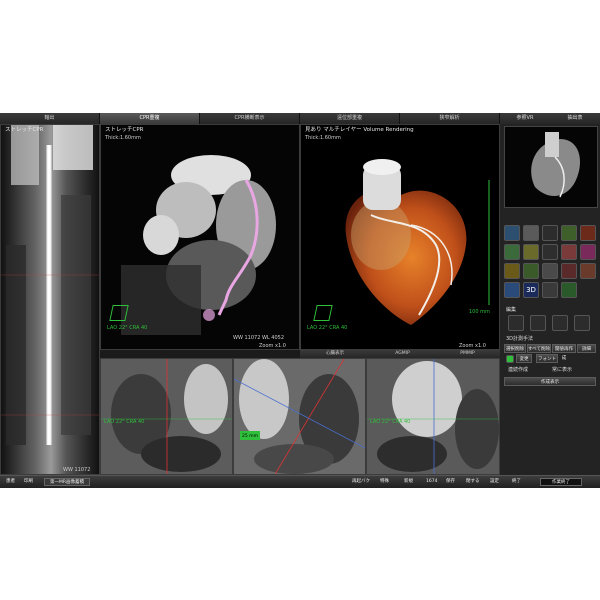 This screenshot has height=600, width=600. What do you see at coordinates (515, 348) in the screenshot?
I see `delete-selected-button: 選択削除` at bounding box center [515, 348].